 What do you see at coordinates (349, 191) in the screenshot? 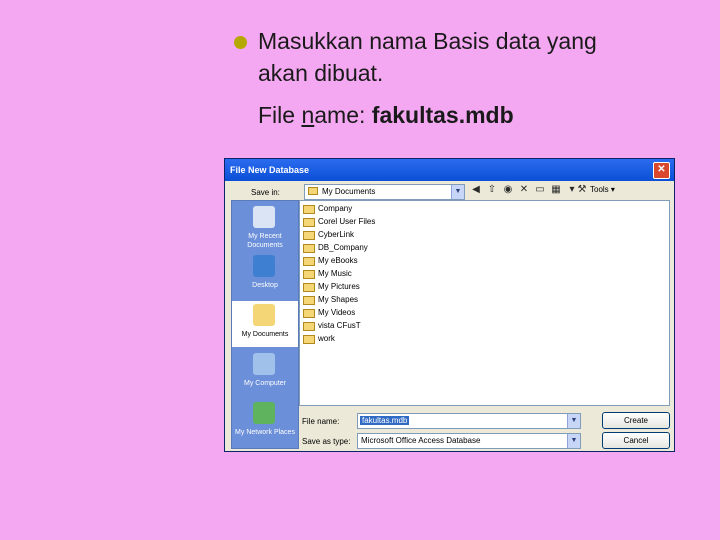
I see `save-in-value: My Documents` at bounding box center [349, 191].